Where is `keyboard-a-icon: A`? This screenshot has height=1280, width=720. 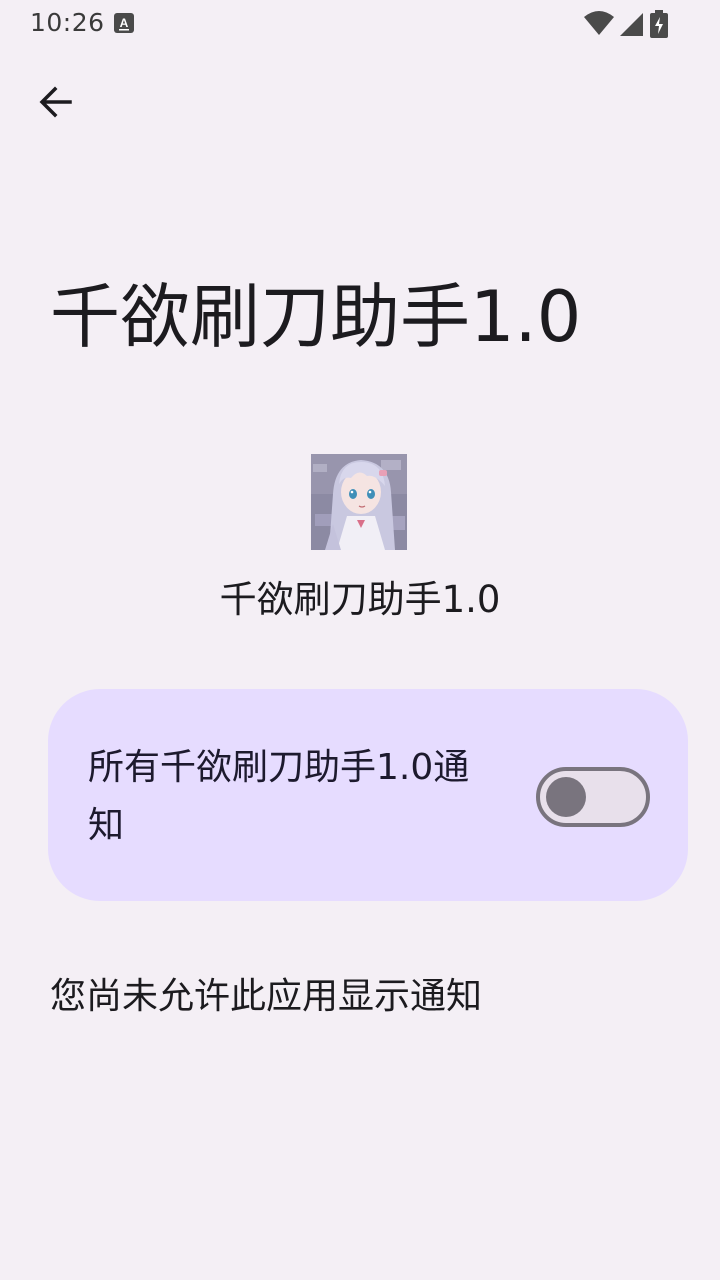
keyboard-a-icon: A is located at coordinates (124, 23).